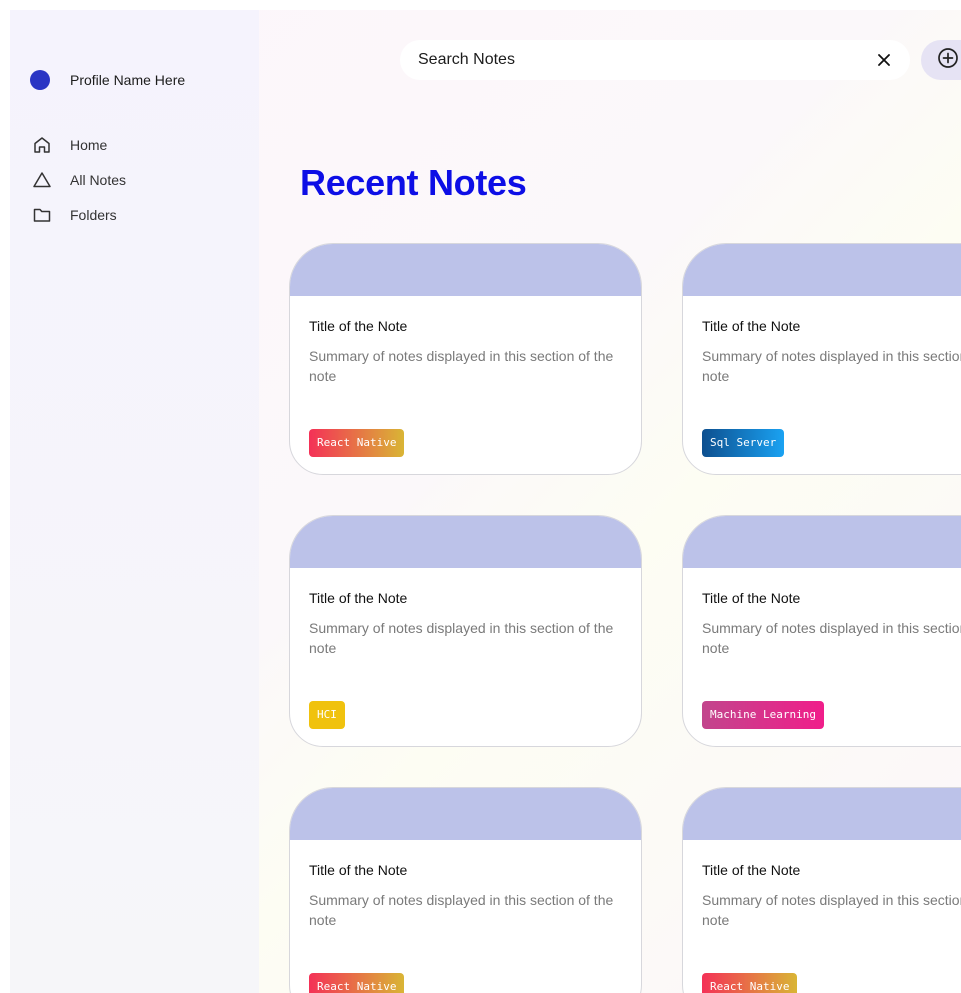 Image resolution: width=961 pixels, height=993 pixels. I want to click on sidebar-item-label: Home, so click(89, 144).